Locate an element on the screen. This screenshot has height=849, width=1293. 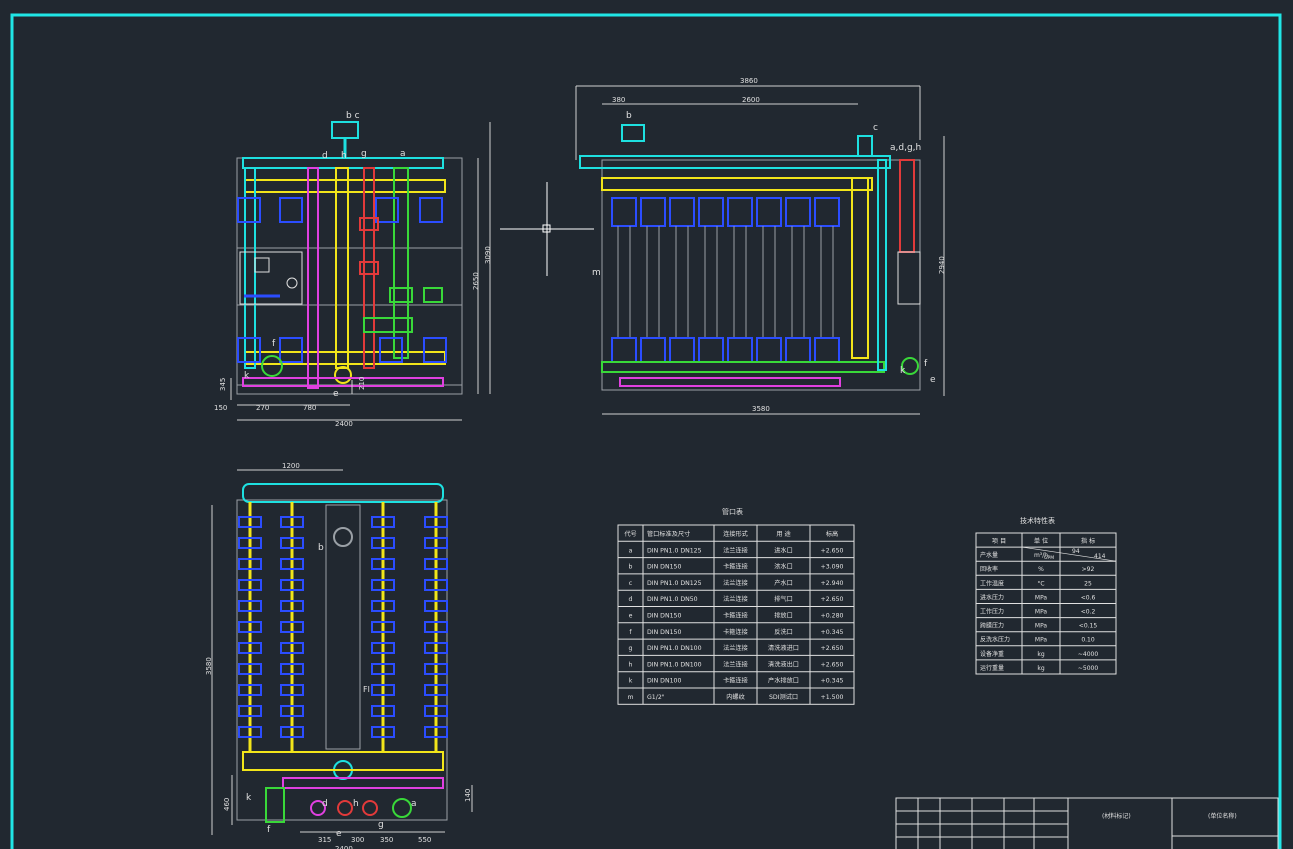
spec-table-cell: MPa is located at coordinates (1041, 640).